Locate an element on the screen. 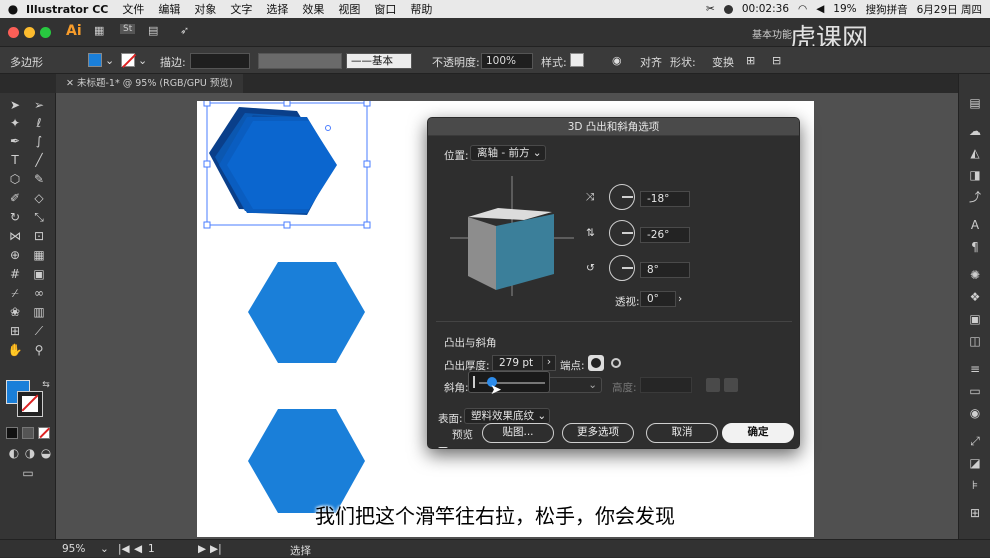 This screenshot has width=990, height=558. none-mode-icon is located at coordinates (44, 433).